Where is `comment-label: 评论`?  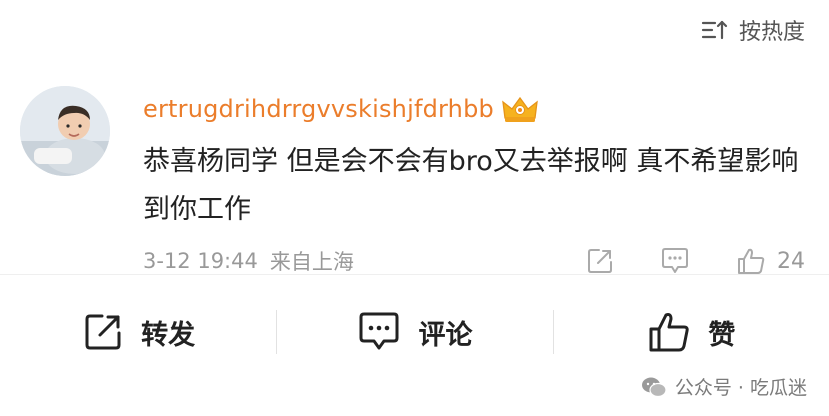 comment-label: 评论 is located at coordinates (445, 335).